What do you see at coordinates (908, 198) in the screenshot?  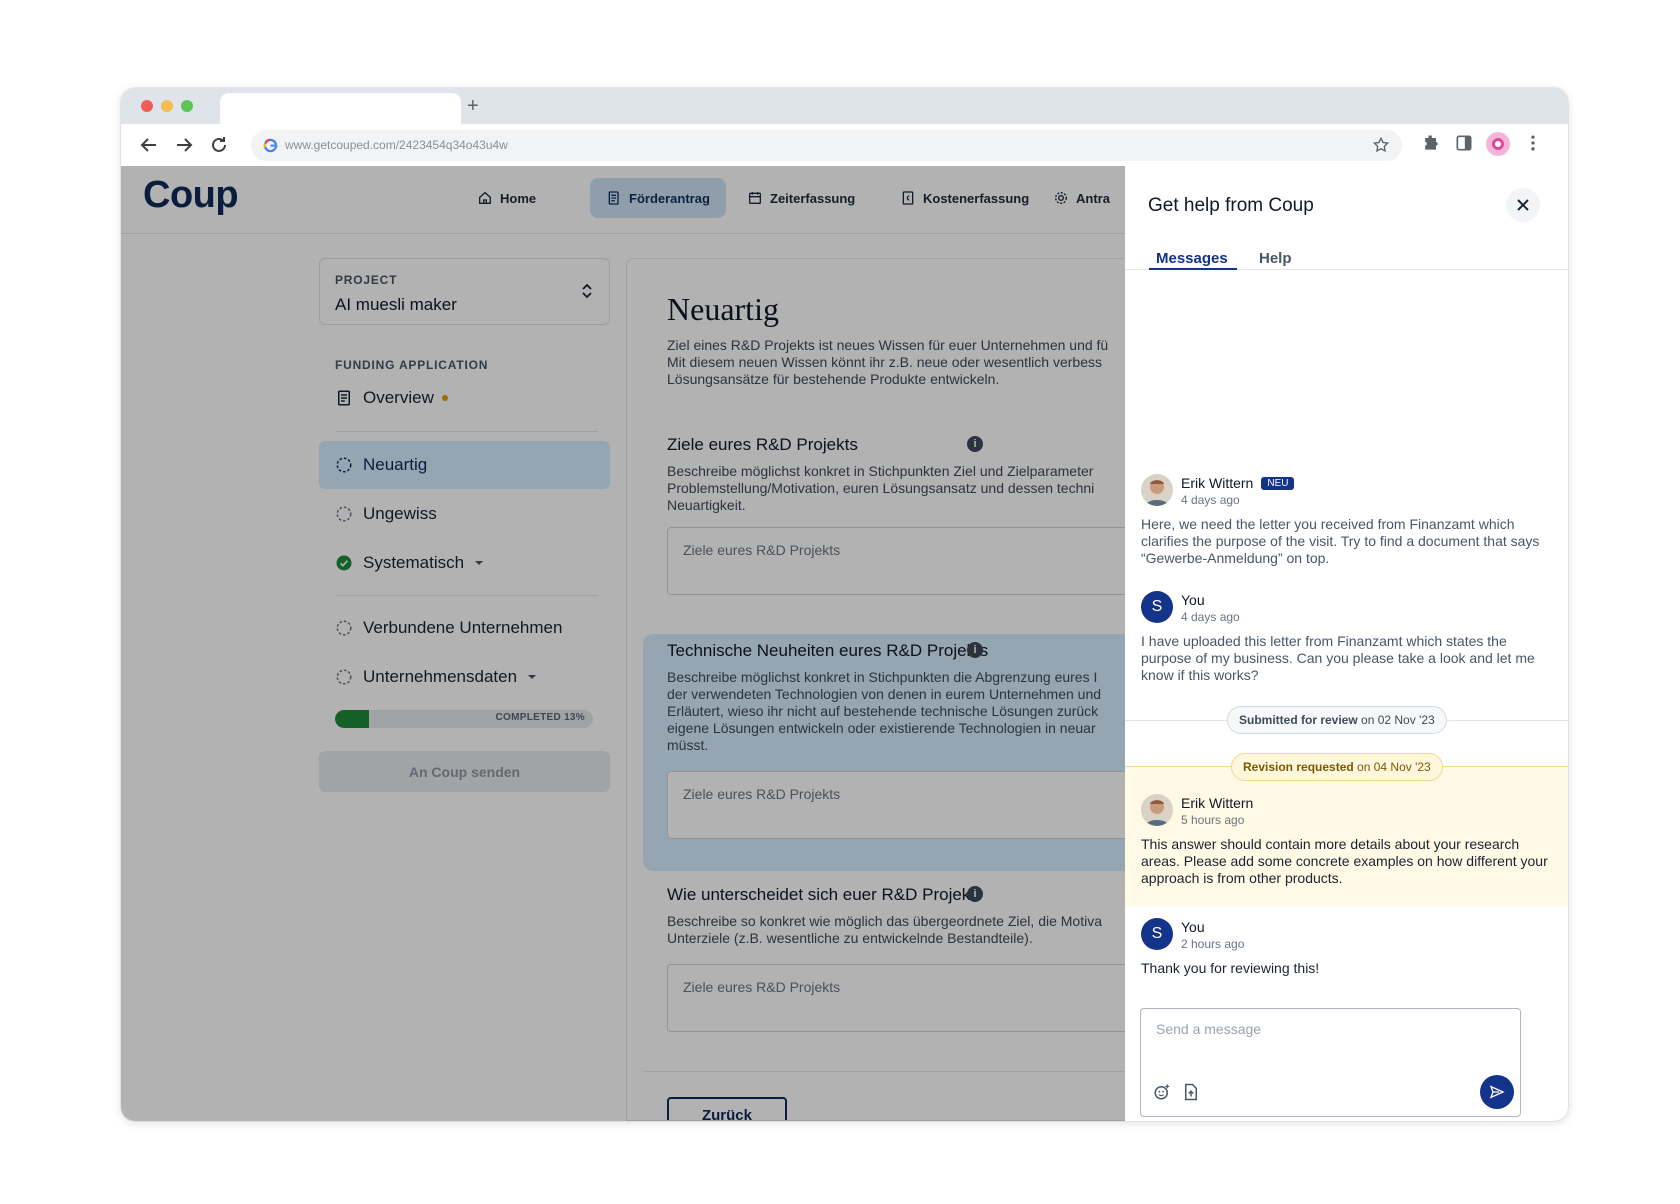 I see `receipt-icon` at bounding box center [908, 198].